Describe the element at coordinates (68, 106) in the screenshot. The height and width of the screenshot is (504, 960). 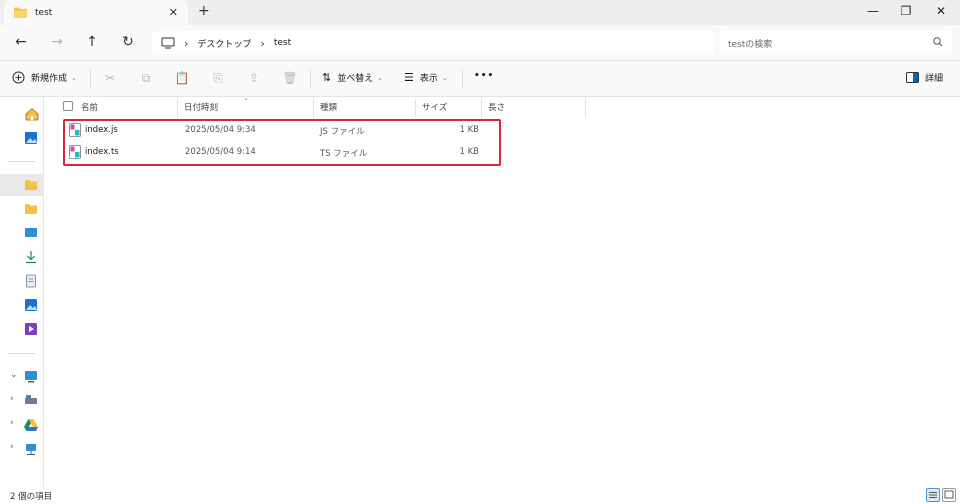
I see `select-all-checkbox` at that location.